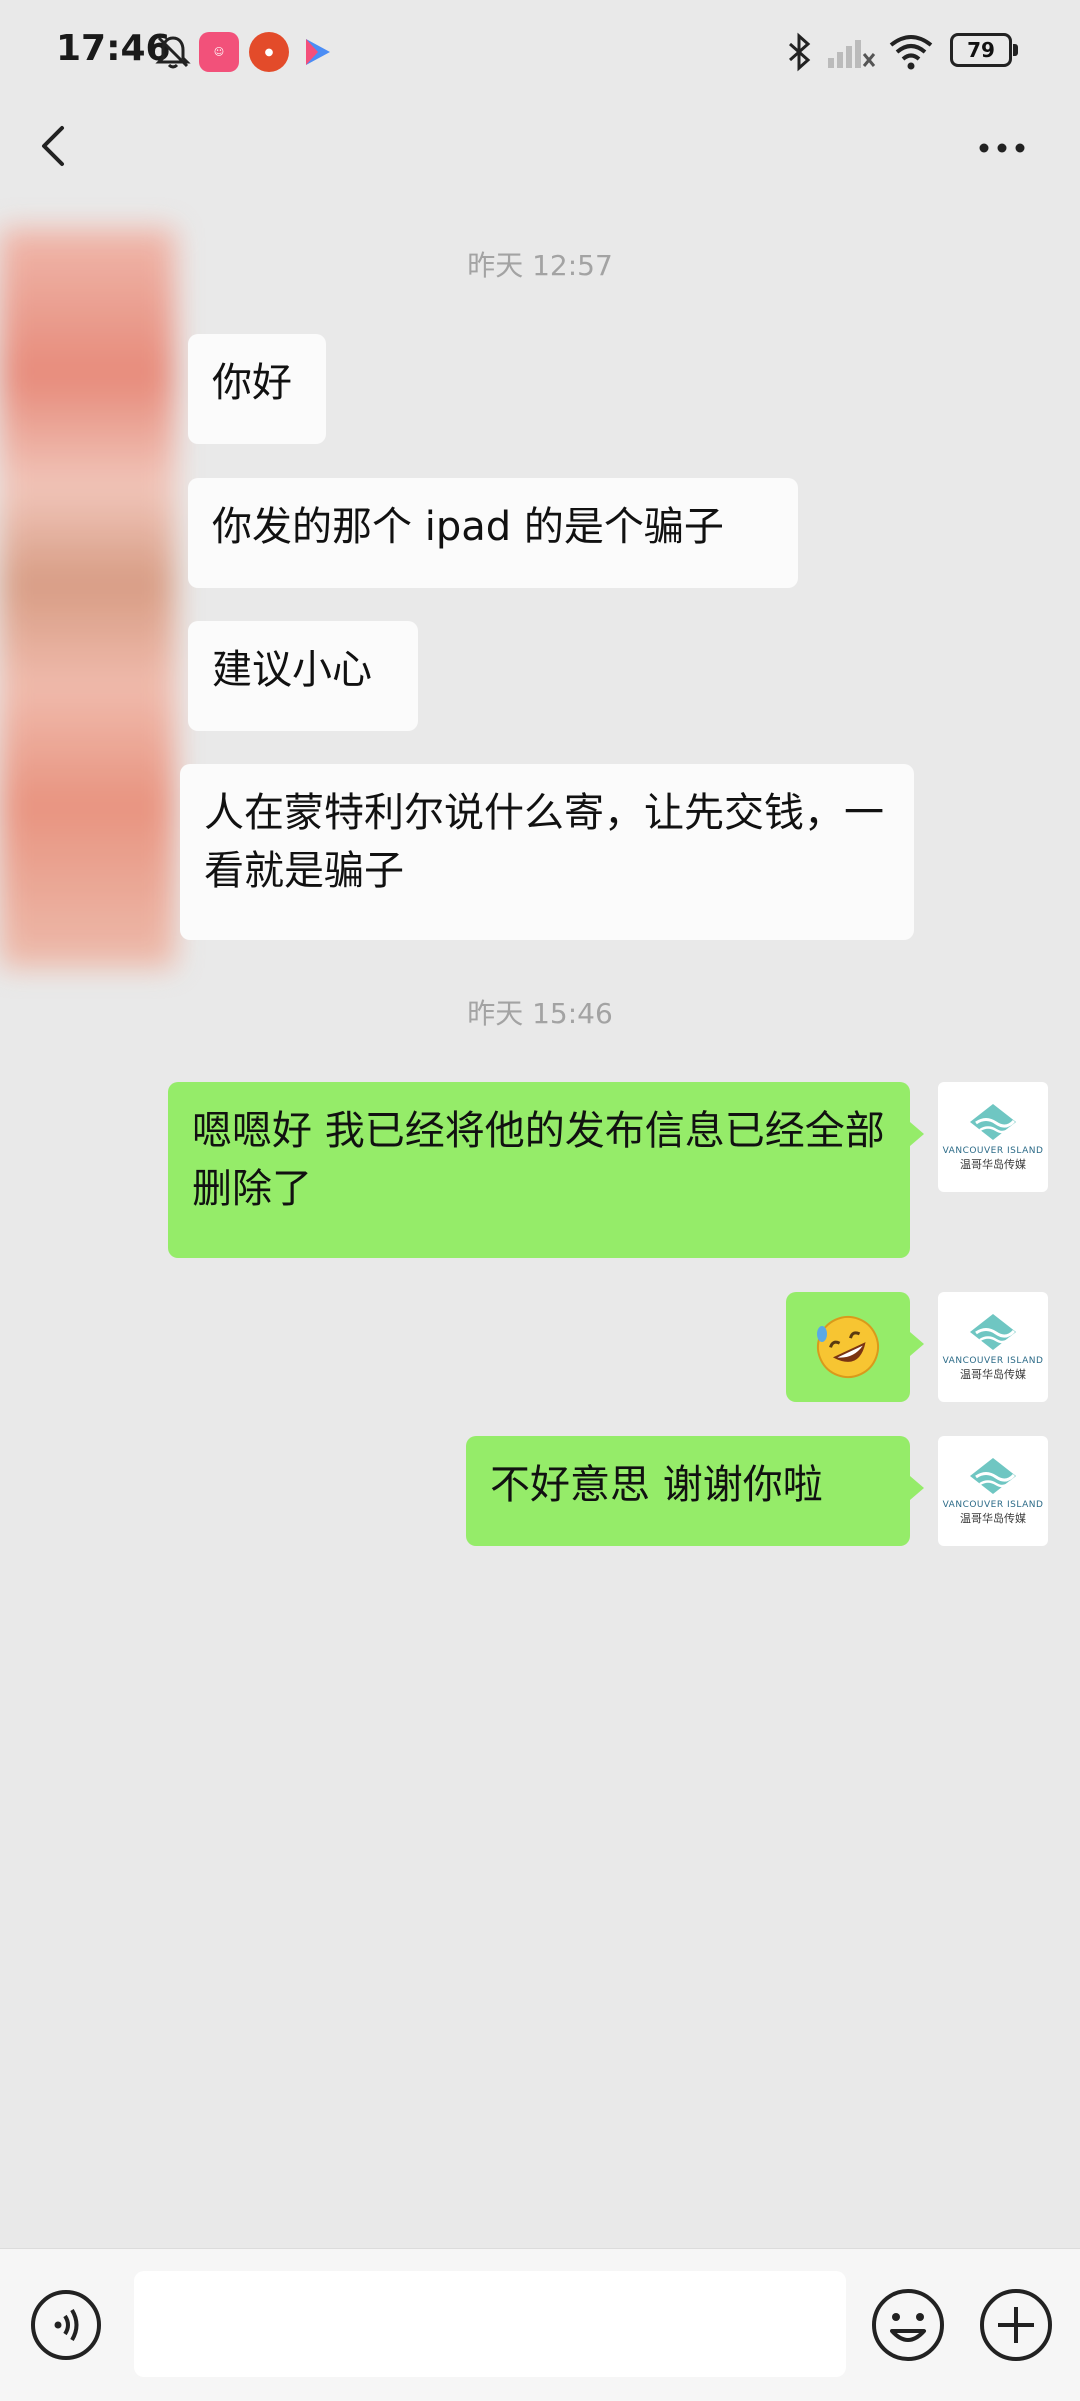 This screenshot has width=1080, height=2401. Describe the element at coordinates (695, 1491) in the screenshot. I see `outgoing-message: 不好意思 谢谢你啦` at that location.